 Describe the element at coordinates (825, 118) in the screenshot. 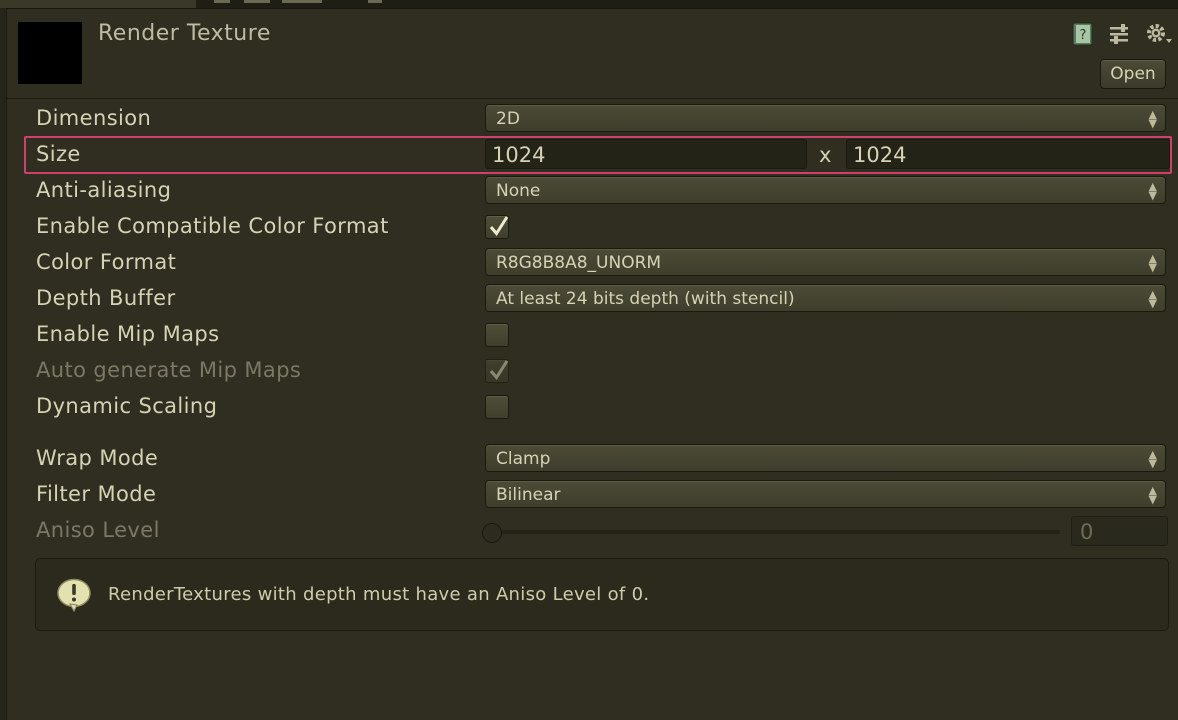

I see `dimension-dropdown: 2D ▲ ▼` at that location.